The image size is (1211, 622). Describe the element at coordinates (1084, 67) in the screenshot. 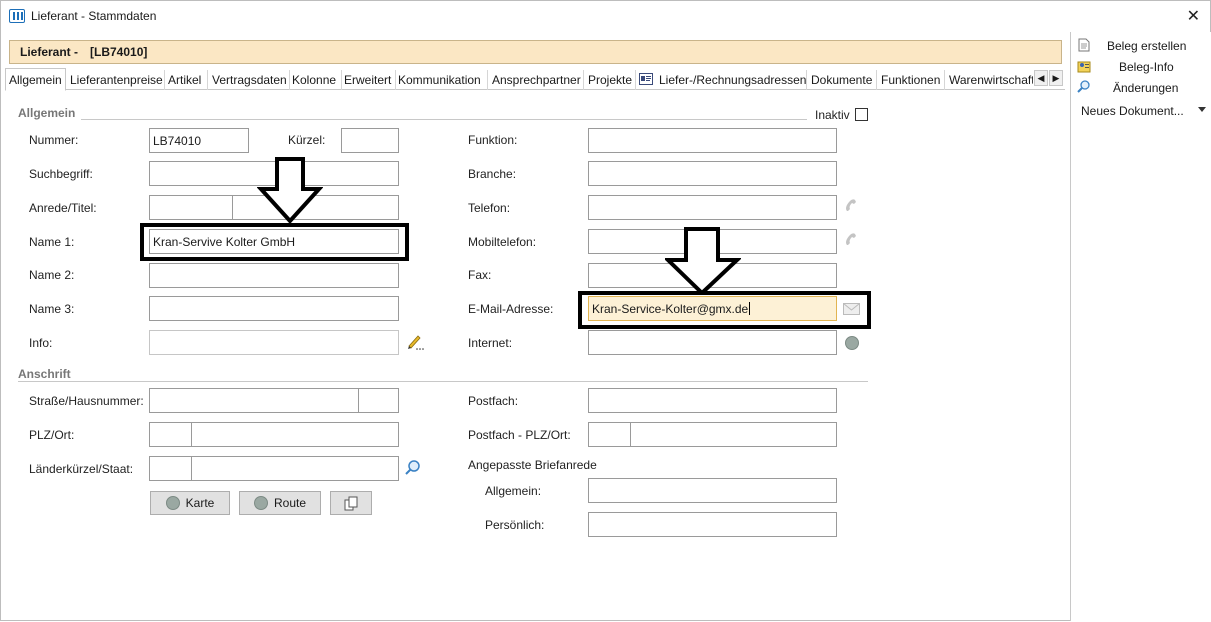

I see `info-card-icon` at that location.